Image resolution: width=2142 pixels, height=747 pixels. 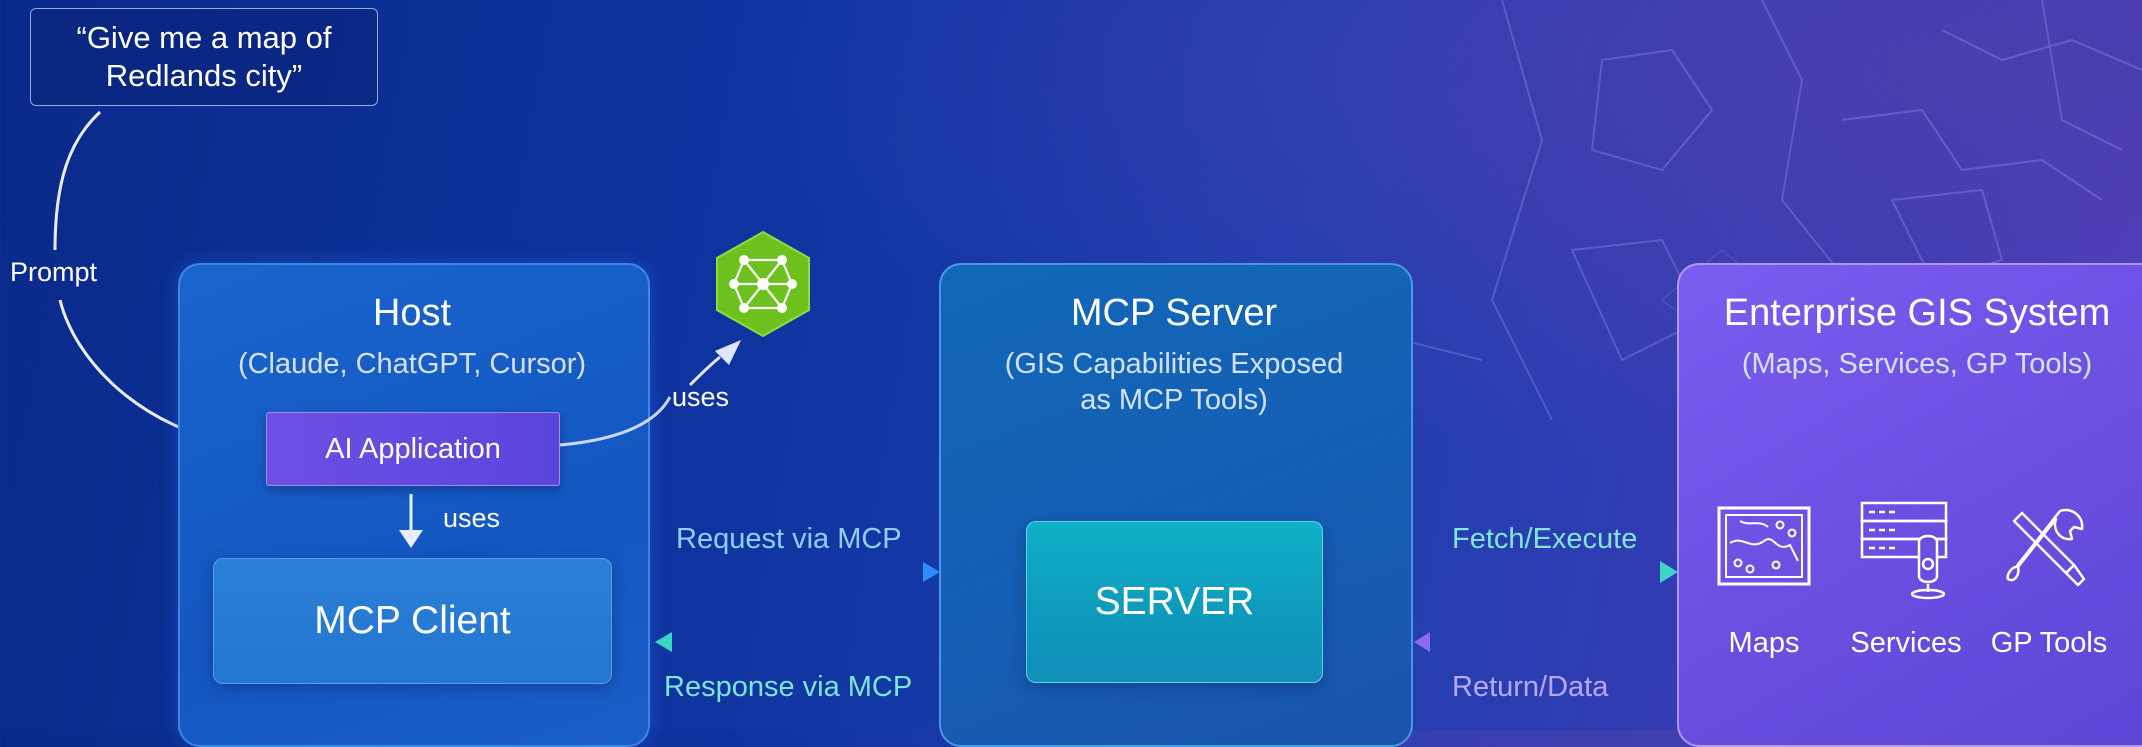 I want to click on return-data-label: Return/Data, so click(x=1530, y=687).